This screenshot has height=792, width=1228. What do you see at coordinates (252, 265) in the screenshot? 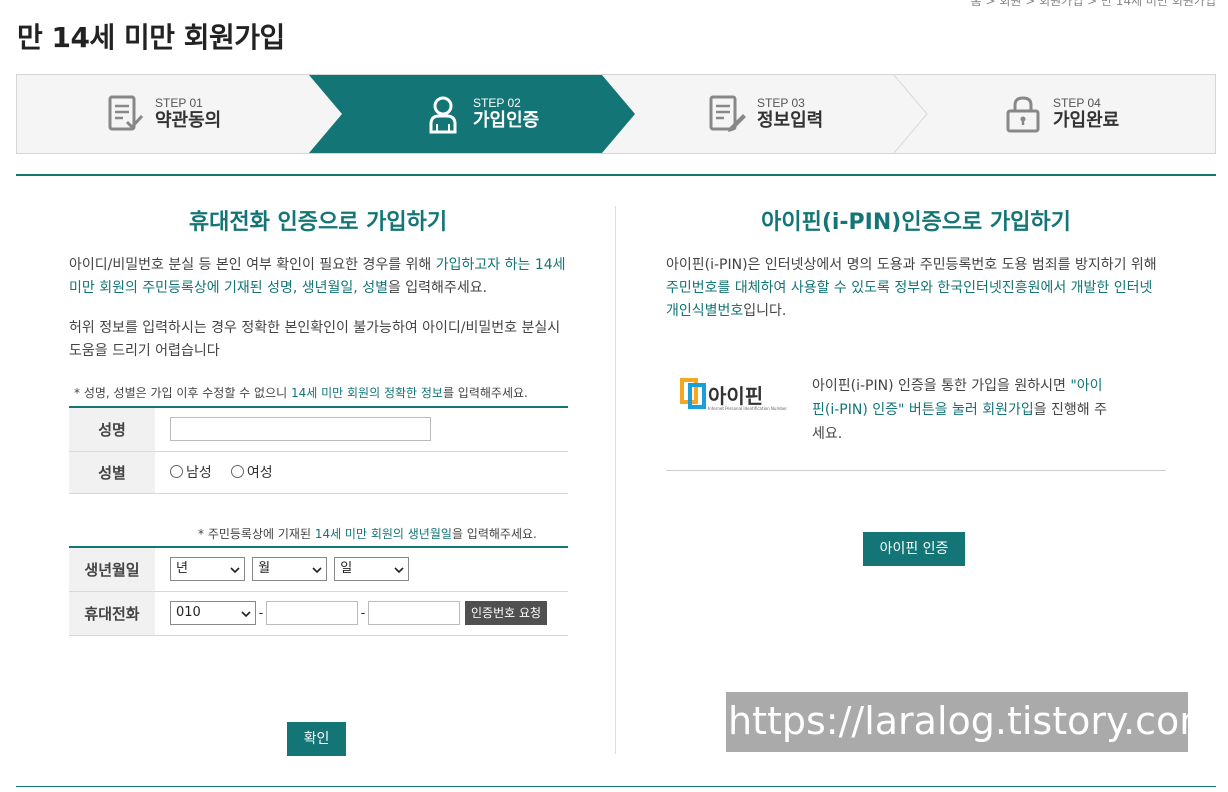
I see `phone-desc-1-a: 아이디/비밀번호 분실 등 본인 여부 확인이 필요한 경우를 위해` at bounding box center [252, 265].